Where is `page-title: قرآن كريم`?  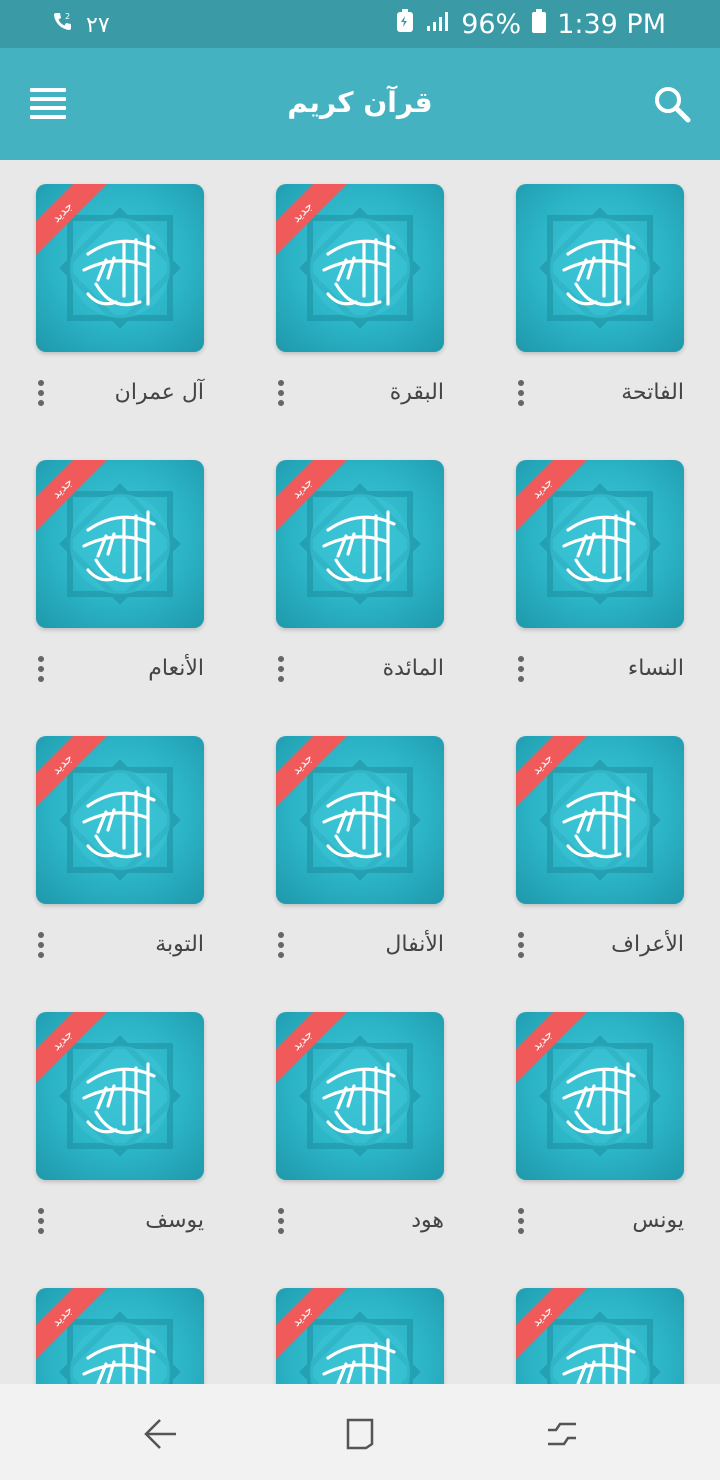 page-title: قرآن كريم is located at coordinates (360, 102).